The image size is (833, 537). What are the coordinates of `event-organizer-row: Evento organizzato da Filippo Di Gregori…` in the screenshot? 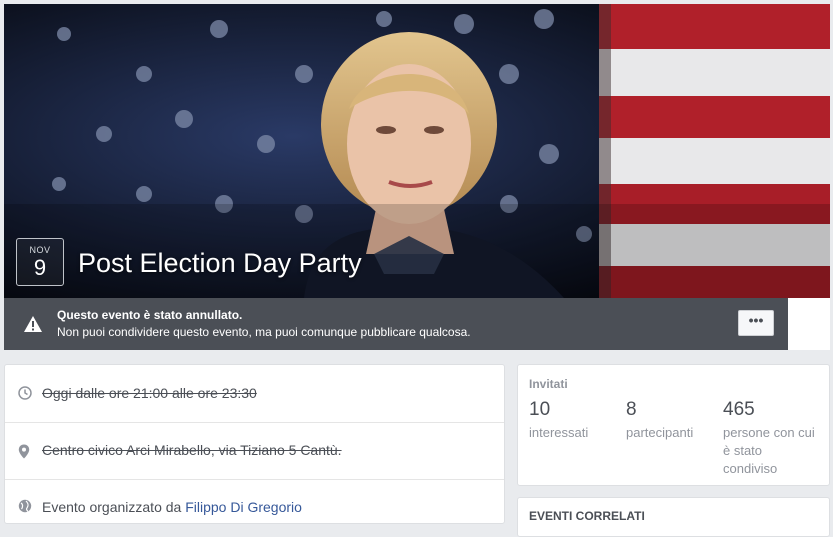 It's located at (254, 507).